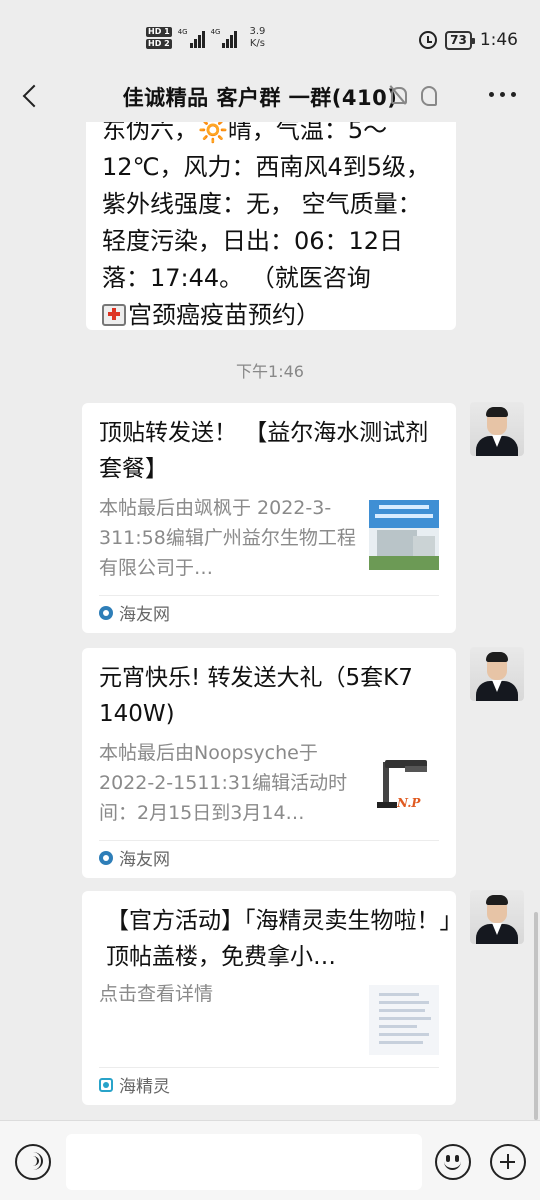 Image resolution: width=540 pixels, height=1200 pixels. Describe the element at coordinates (262, 204) in the screenshot. I see `weather-line: 紫外线强度：无， 空气质量：` at that location.